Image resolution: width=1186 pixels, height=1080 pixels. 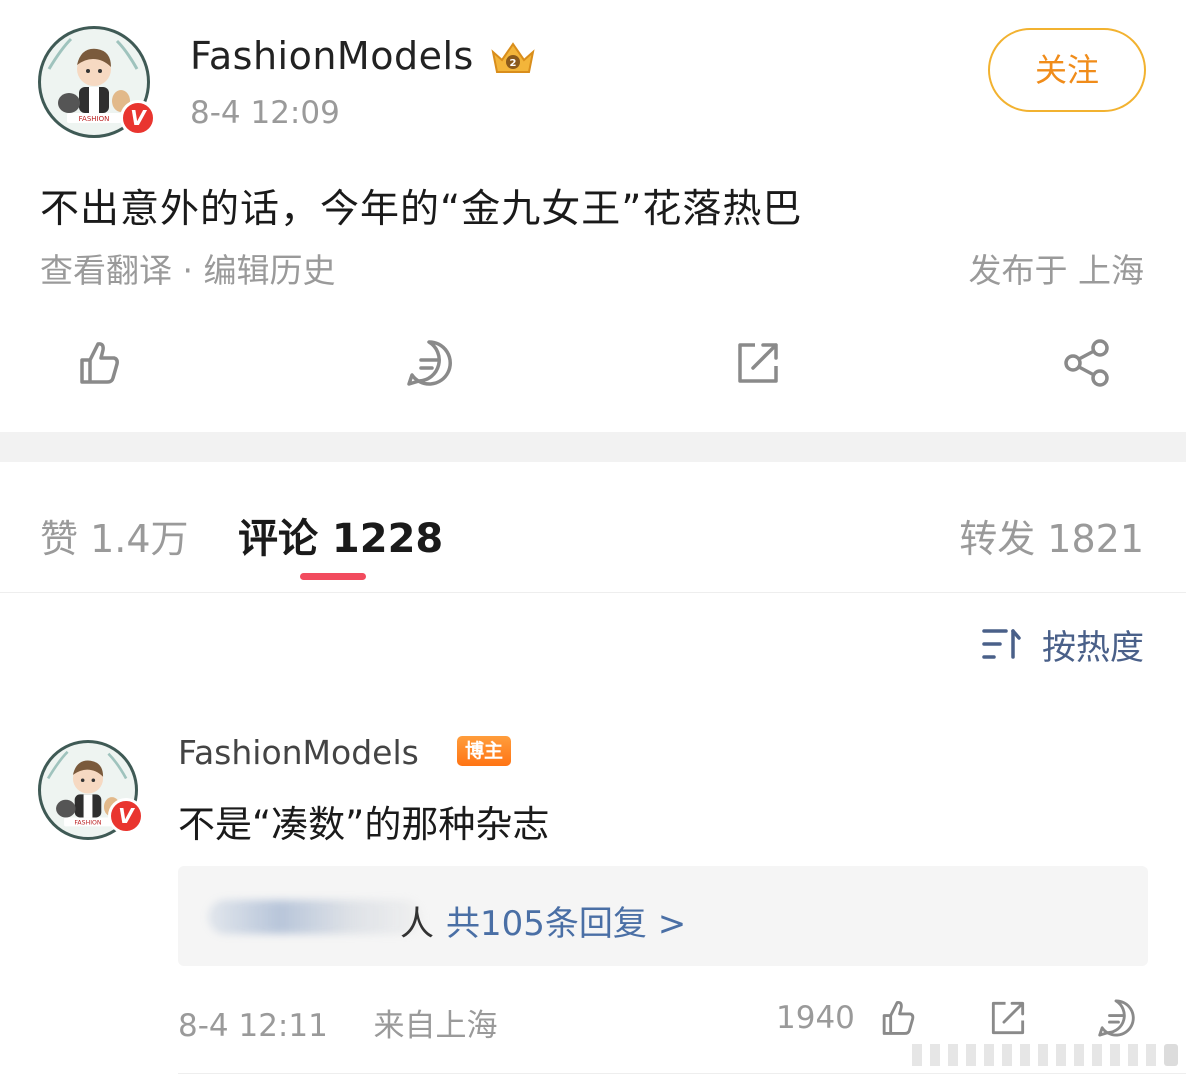 What do you see at coordinates (513, 63) in the screenshot?
I see `svg-text: 2` at bounding box center [513, 63].